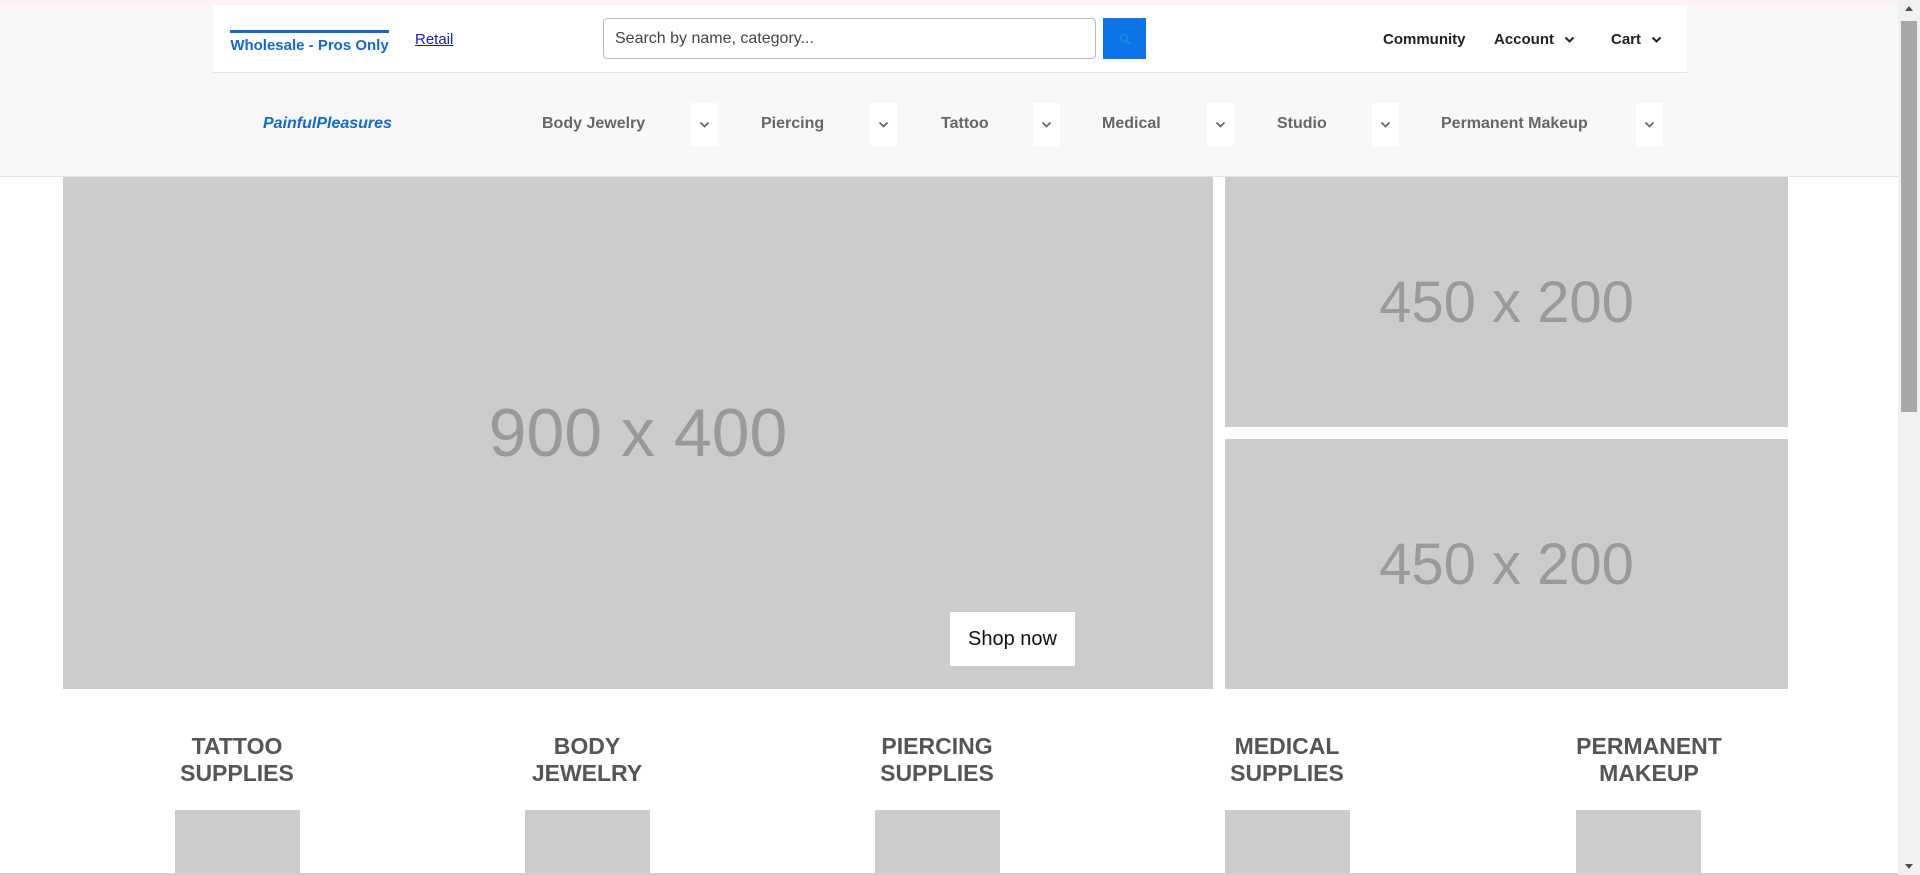  What do you see at coordinates (1287, 746) in the screenshot?
I see `feature-title-line: MEDICAL` at bounding box center [1287, 746].